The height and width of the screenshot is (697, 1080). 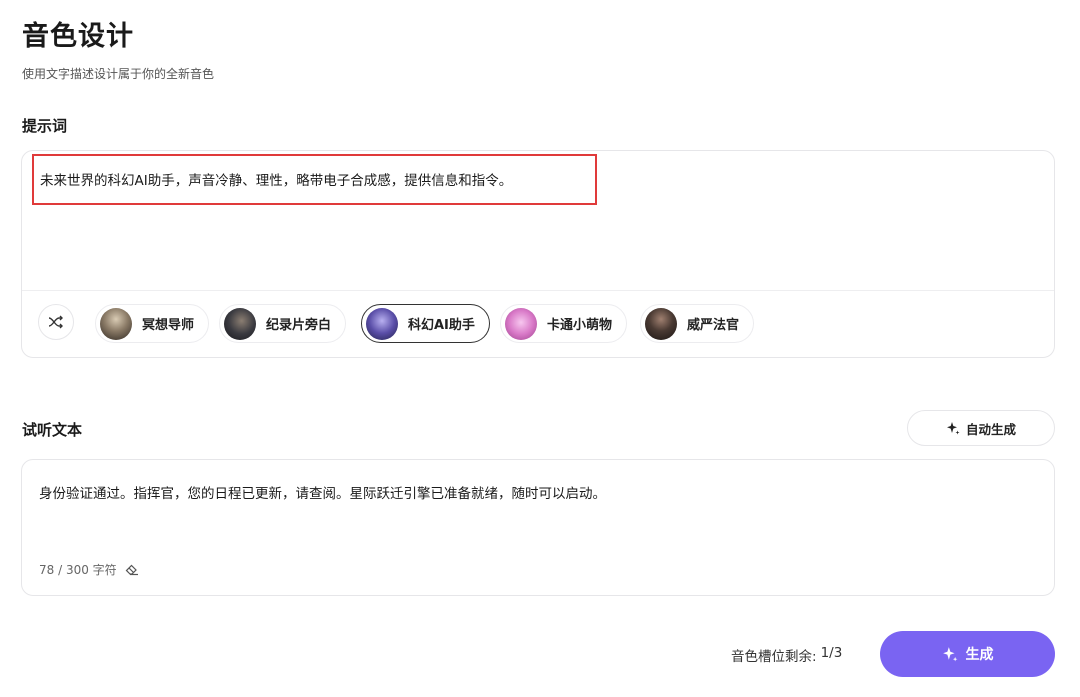 What do you see at coordinates (441, 325) in the screenshot?
I see `chip-label: 科幻AI助手` at bounding box center [441, 325].